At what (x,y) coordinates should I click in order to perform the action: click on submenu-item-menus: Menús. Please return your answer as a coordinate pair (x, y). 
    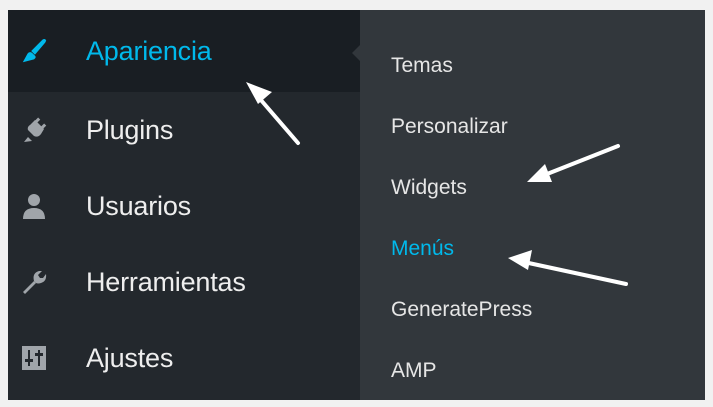
    Looking at the image, I should click on (422, 249).